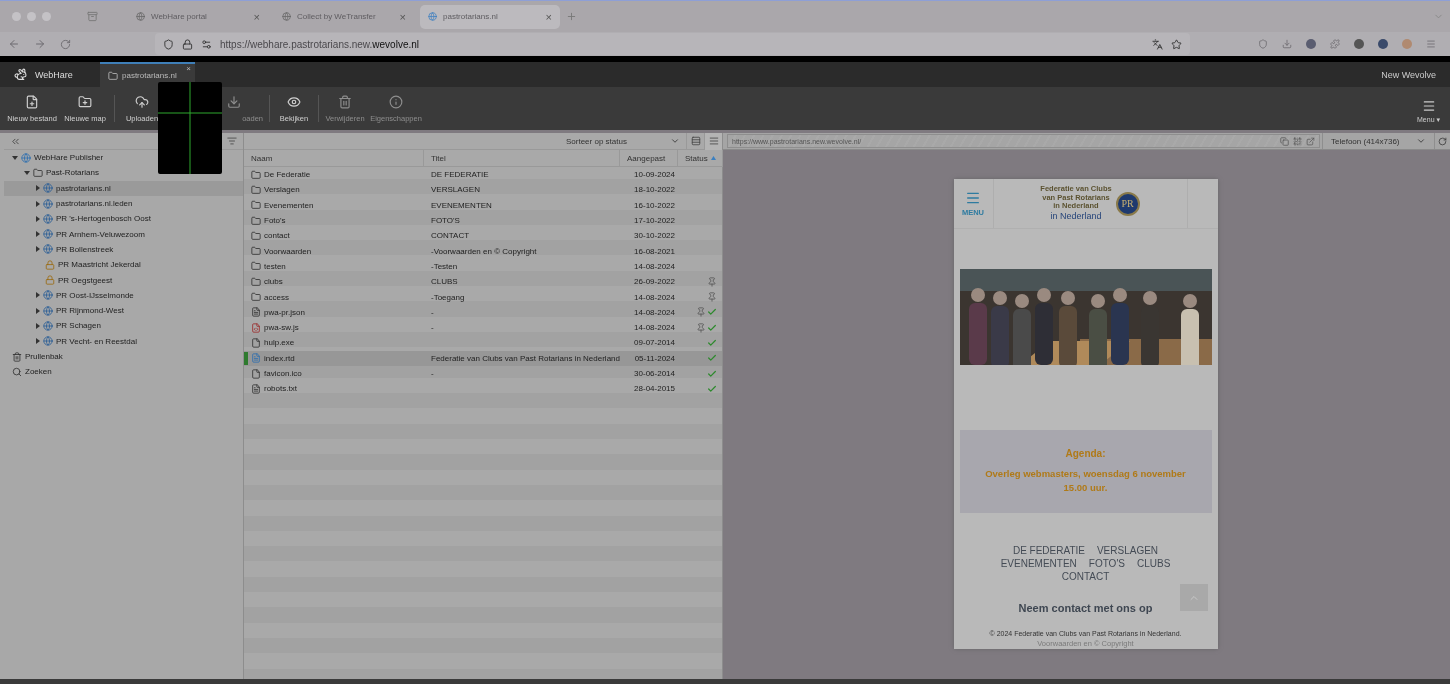 The image size is (1450, 684). I want to click on address-field: https://webhare.pastrotarians.new.wevolve.nl, so click(672, 44).